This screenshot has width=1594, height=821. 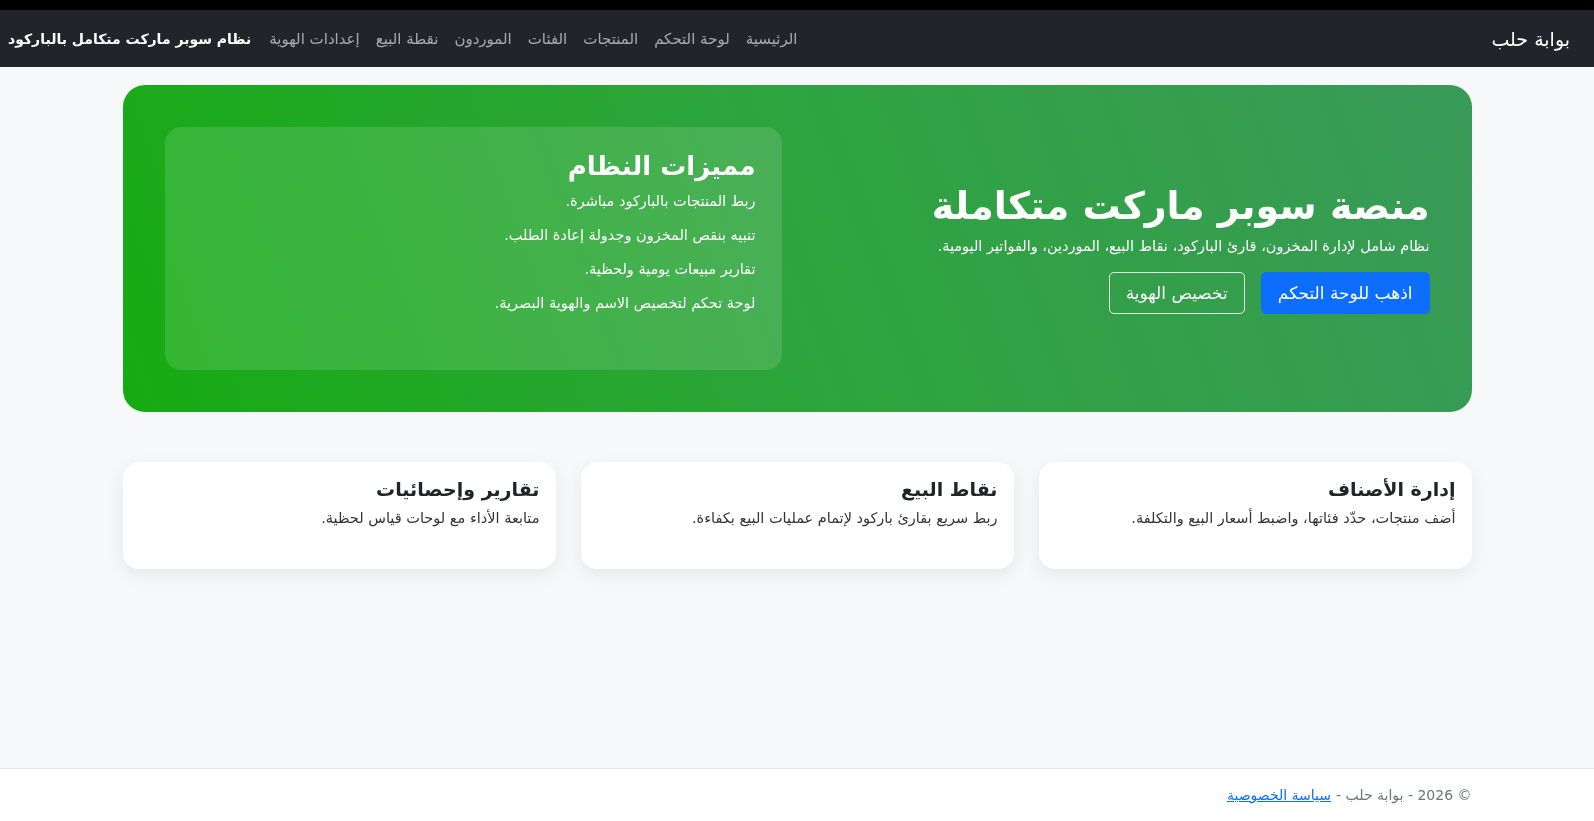 I want to click on nav-link: نقطة البيع, so click(x=407, y=38).